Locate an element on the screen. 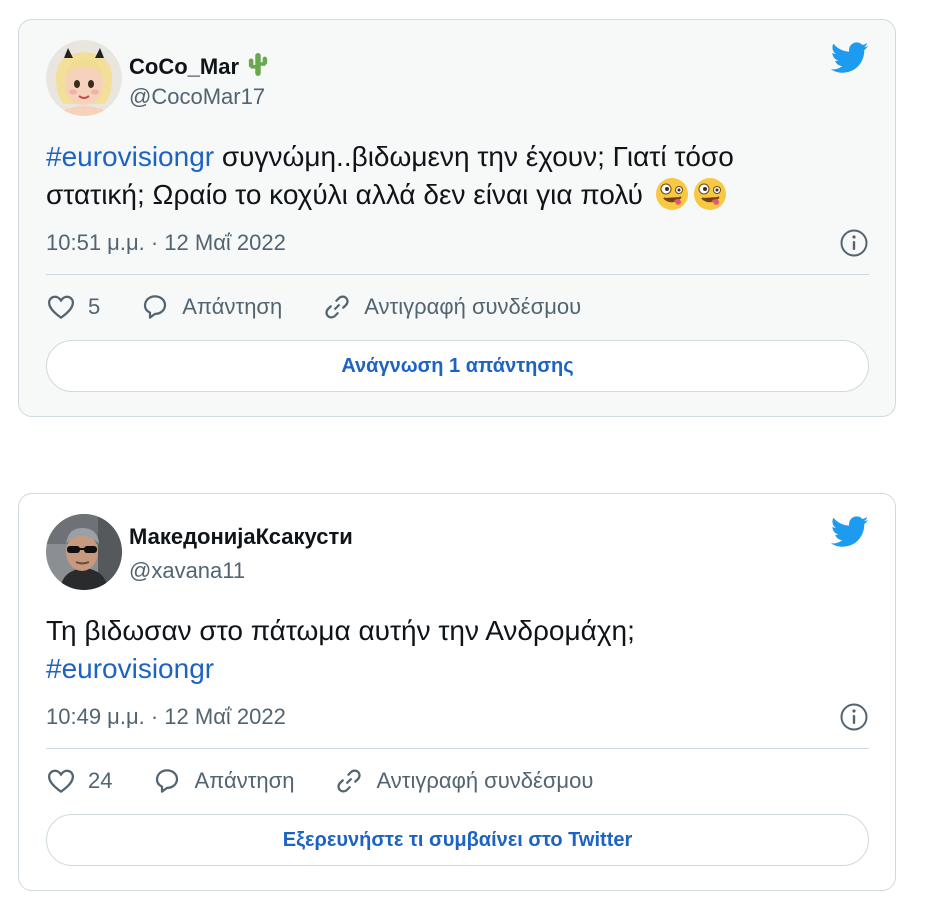  cactus-icon is located at coordinates (258, 66).